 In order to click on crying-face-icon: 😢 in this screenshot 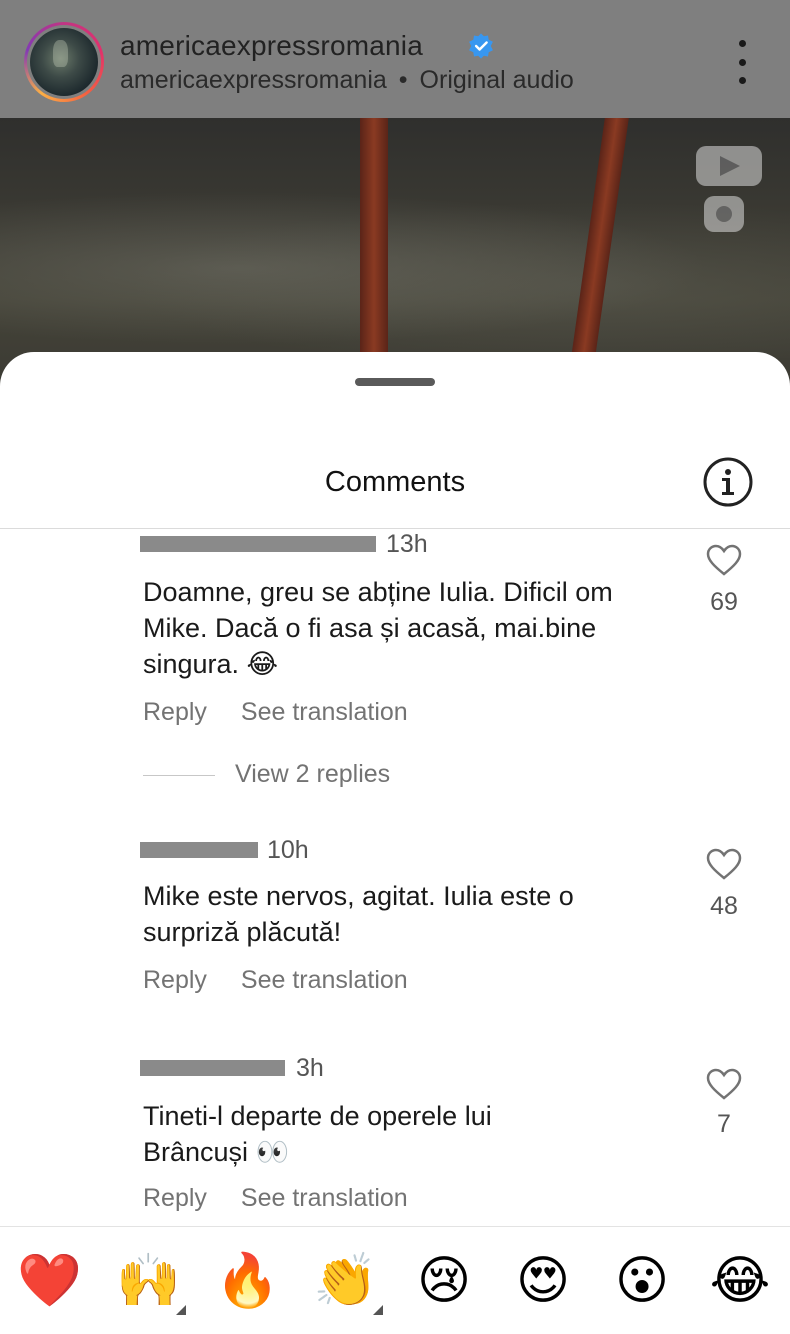, I will do `click(444, 1281)`.